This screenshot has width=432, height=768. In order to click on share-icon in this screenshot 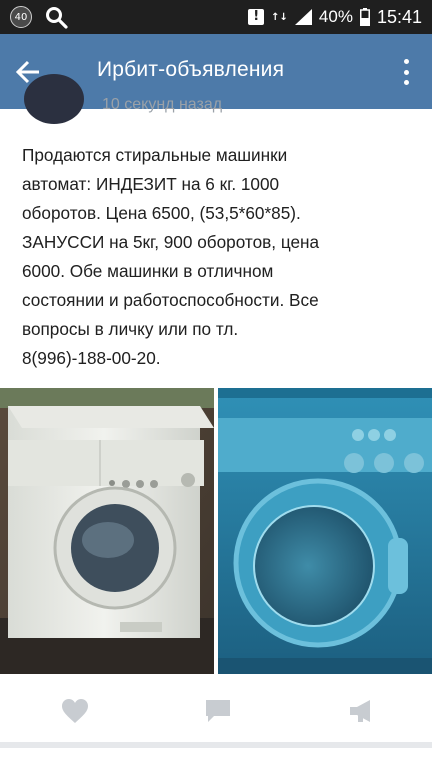, I will do `click(360, 711)`.